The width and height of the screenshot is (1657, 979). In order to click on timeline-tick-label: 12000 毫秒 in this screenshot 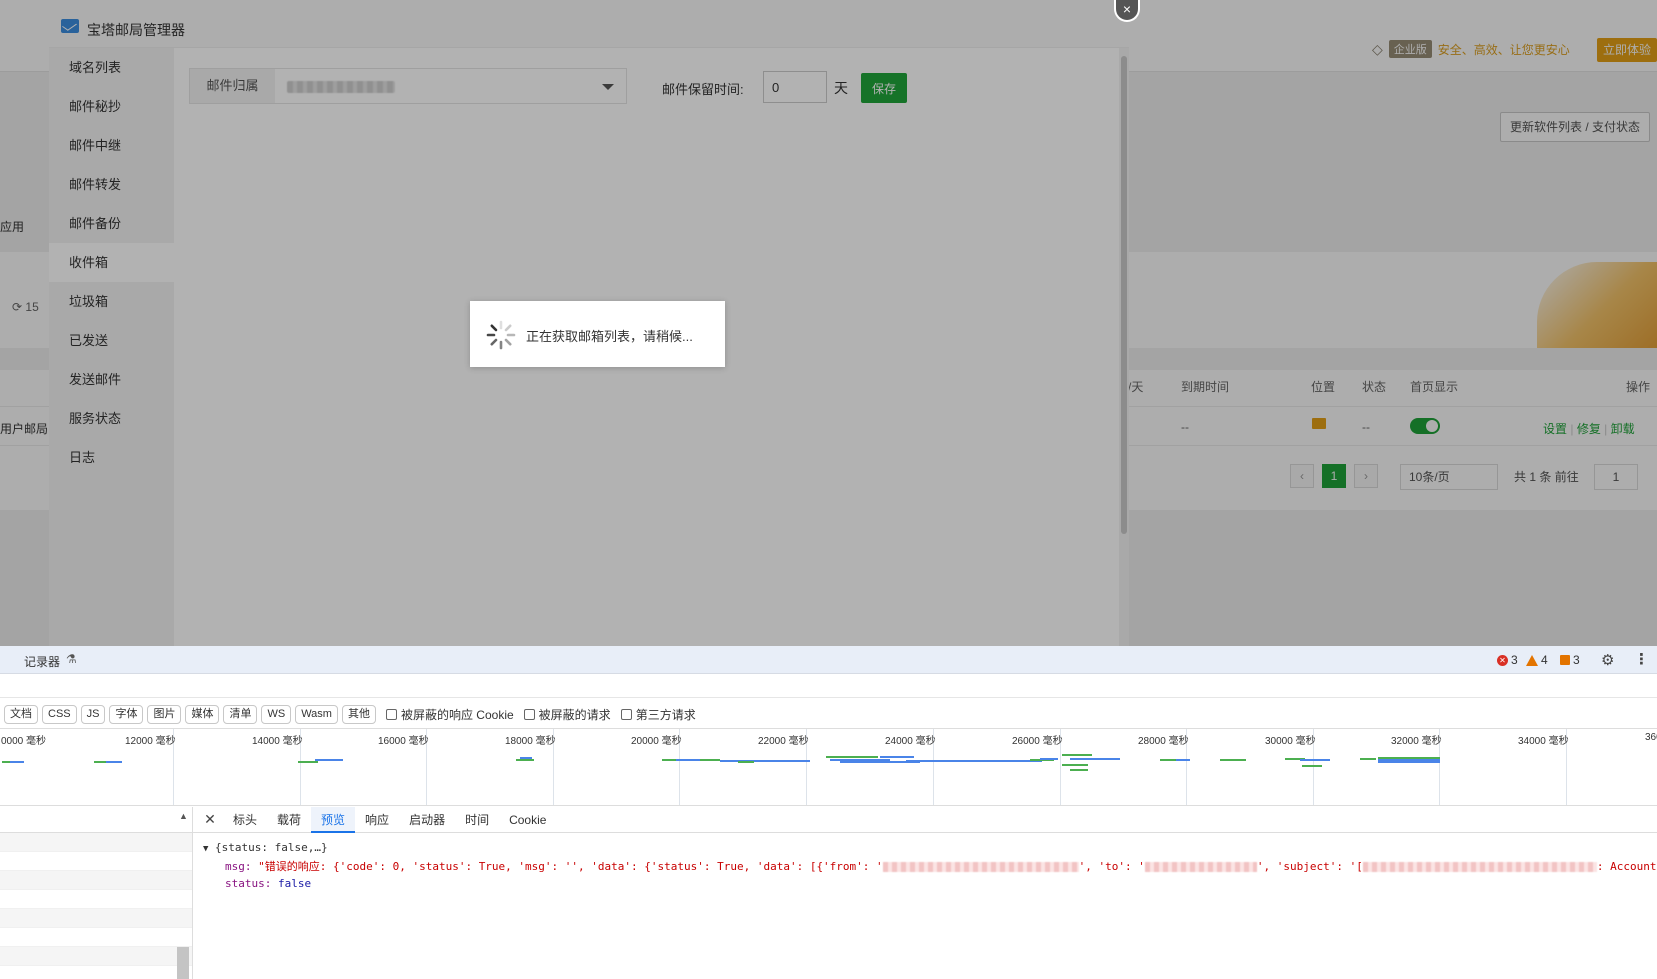, I will do `click(150, 741)`.